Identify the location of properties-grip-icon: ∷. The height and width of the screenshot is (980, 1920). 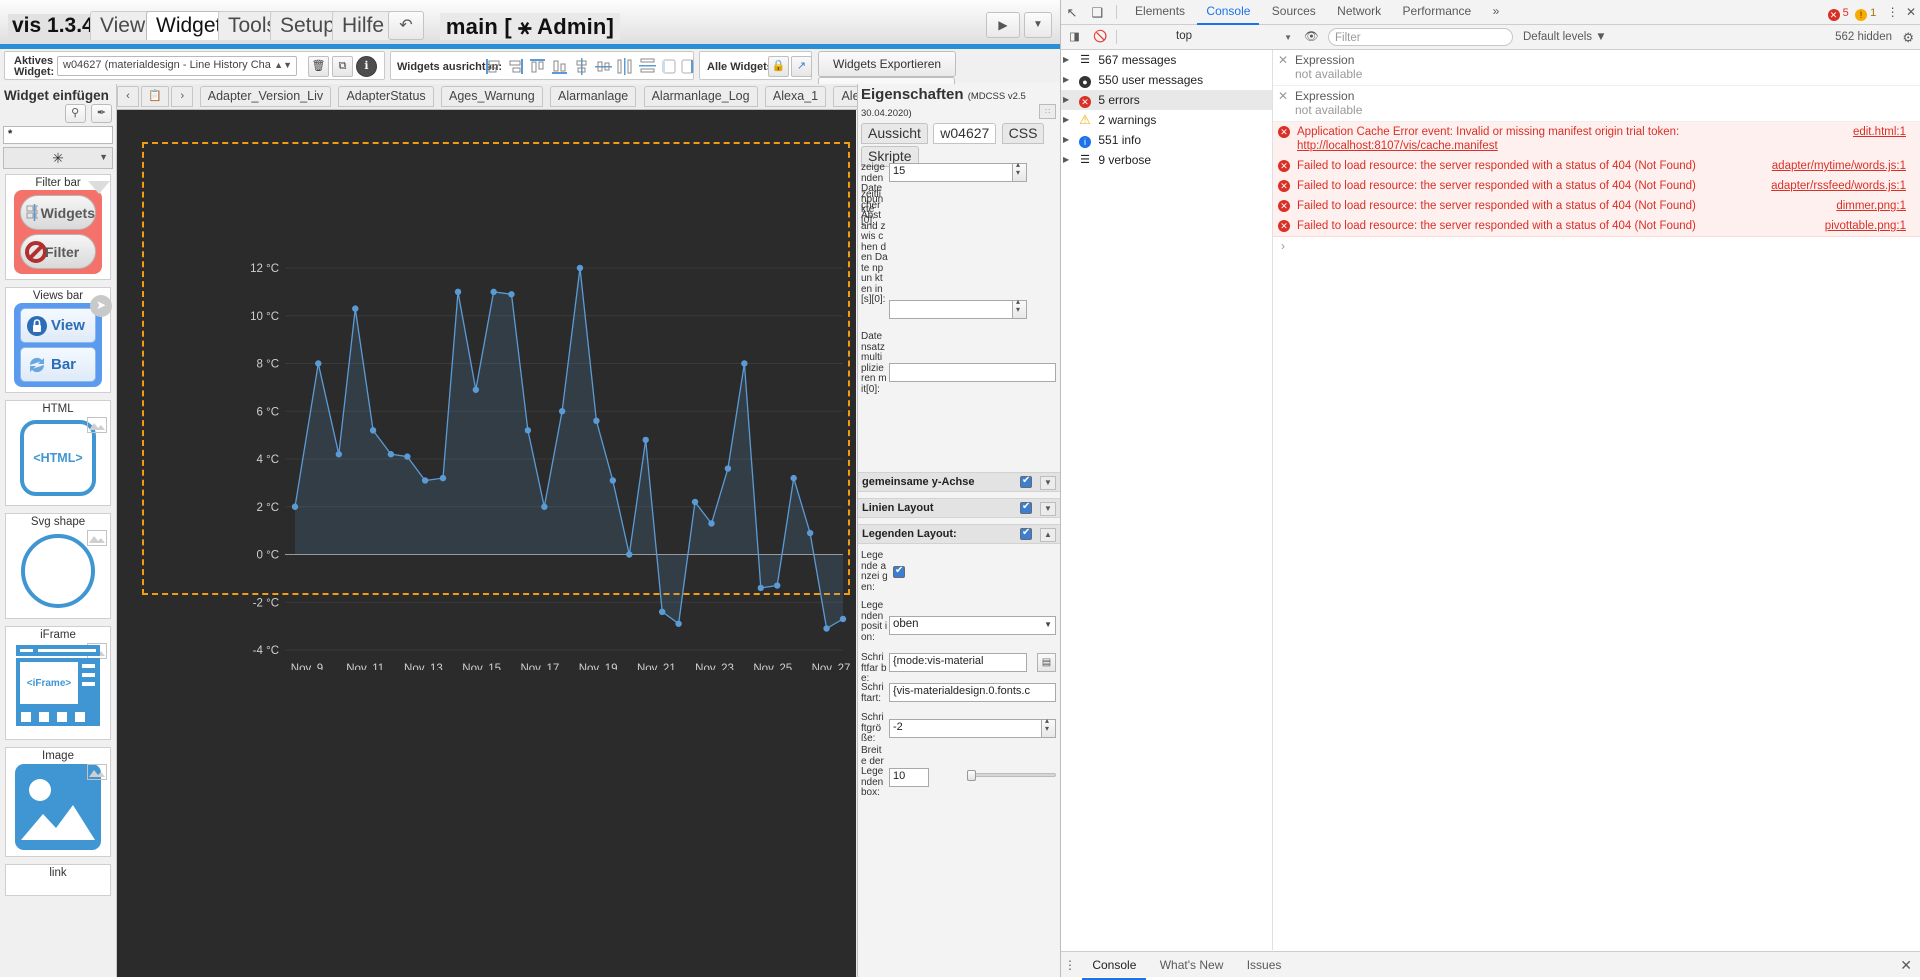
(1047, 111).